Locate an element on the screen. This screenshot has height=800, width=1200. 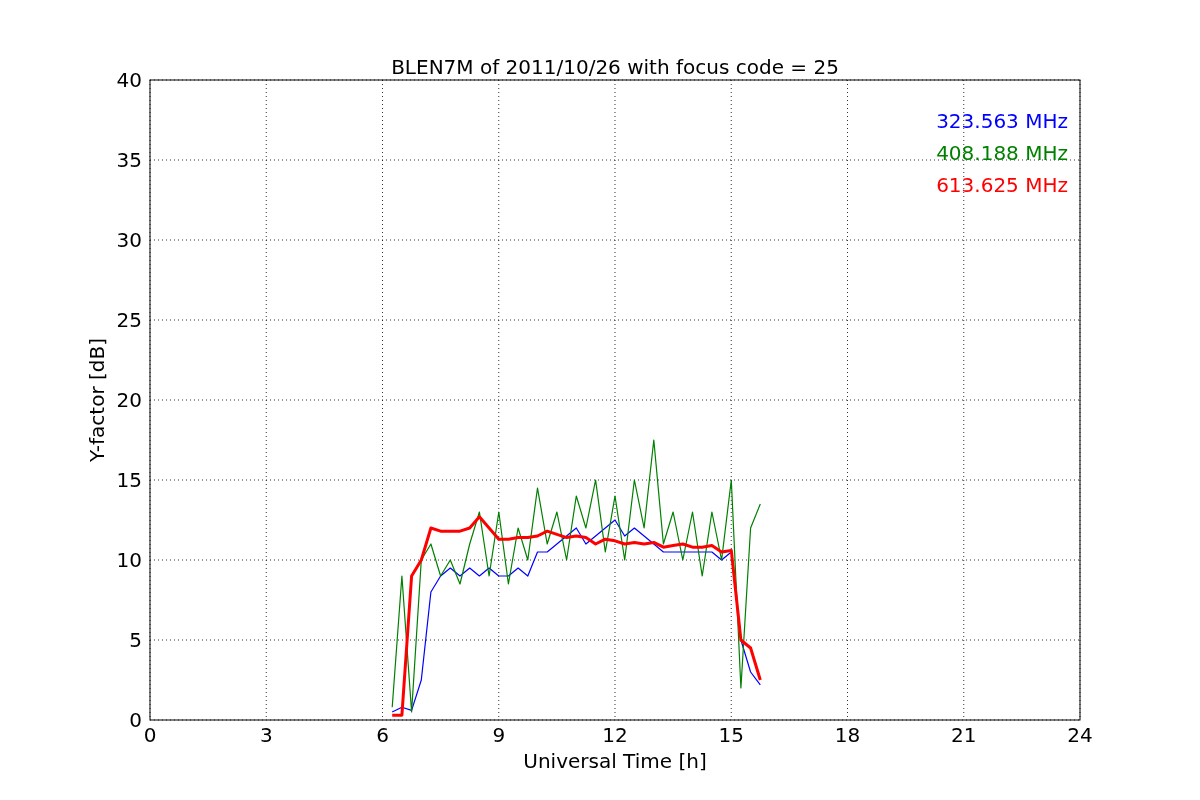
x-tick-label: 18 is located at coordinates (847, 735).